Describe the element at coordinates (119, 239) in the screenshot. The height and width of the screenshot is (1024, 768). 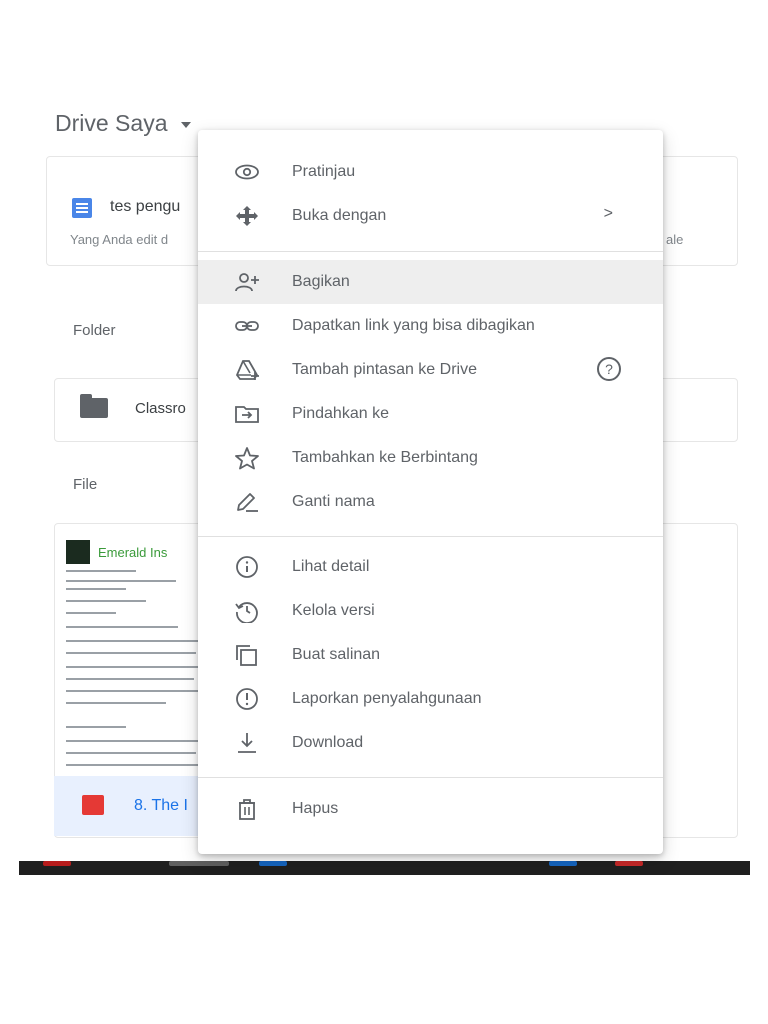
I see `quick-access-item-subtitle: Yang Anda edit d` at that location.